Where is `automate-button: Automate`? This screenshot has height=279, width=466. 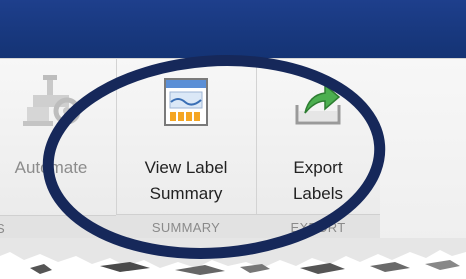
automate-button: Automate is located at coordinates (58, 142).